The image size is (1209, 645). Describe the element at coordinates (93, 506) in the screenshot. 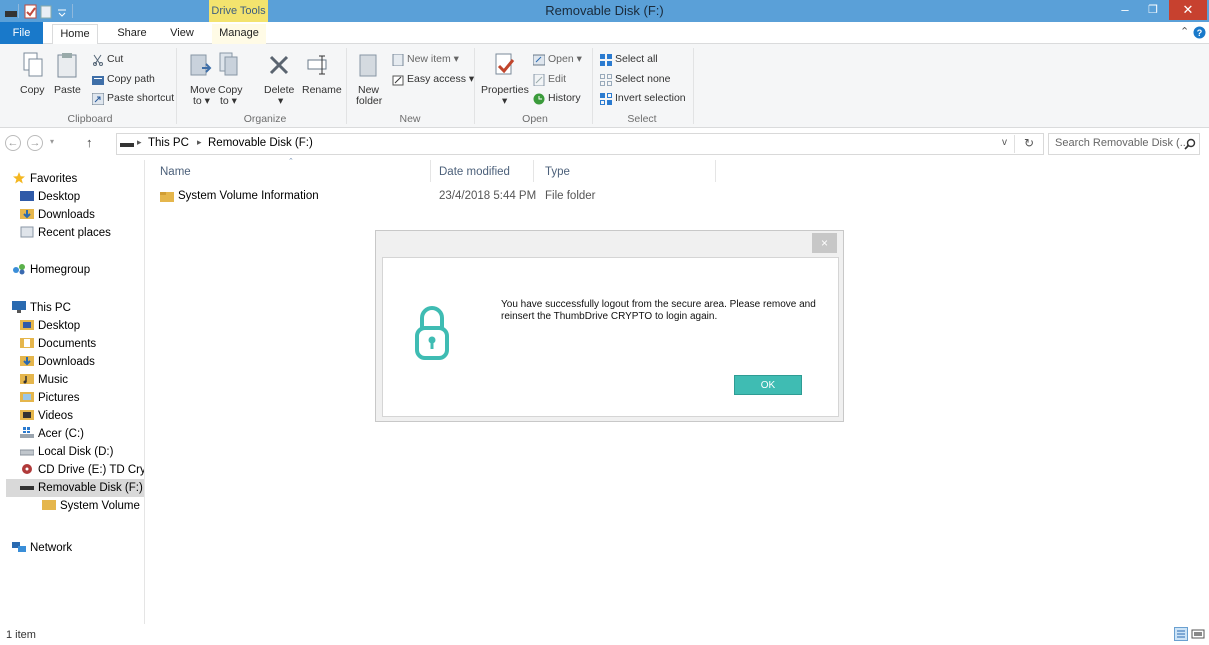

I see `nav-sub-system-volume: System Volume Ir` at that location.